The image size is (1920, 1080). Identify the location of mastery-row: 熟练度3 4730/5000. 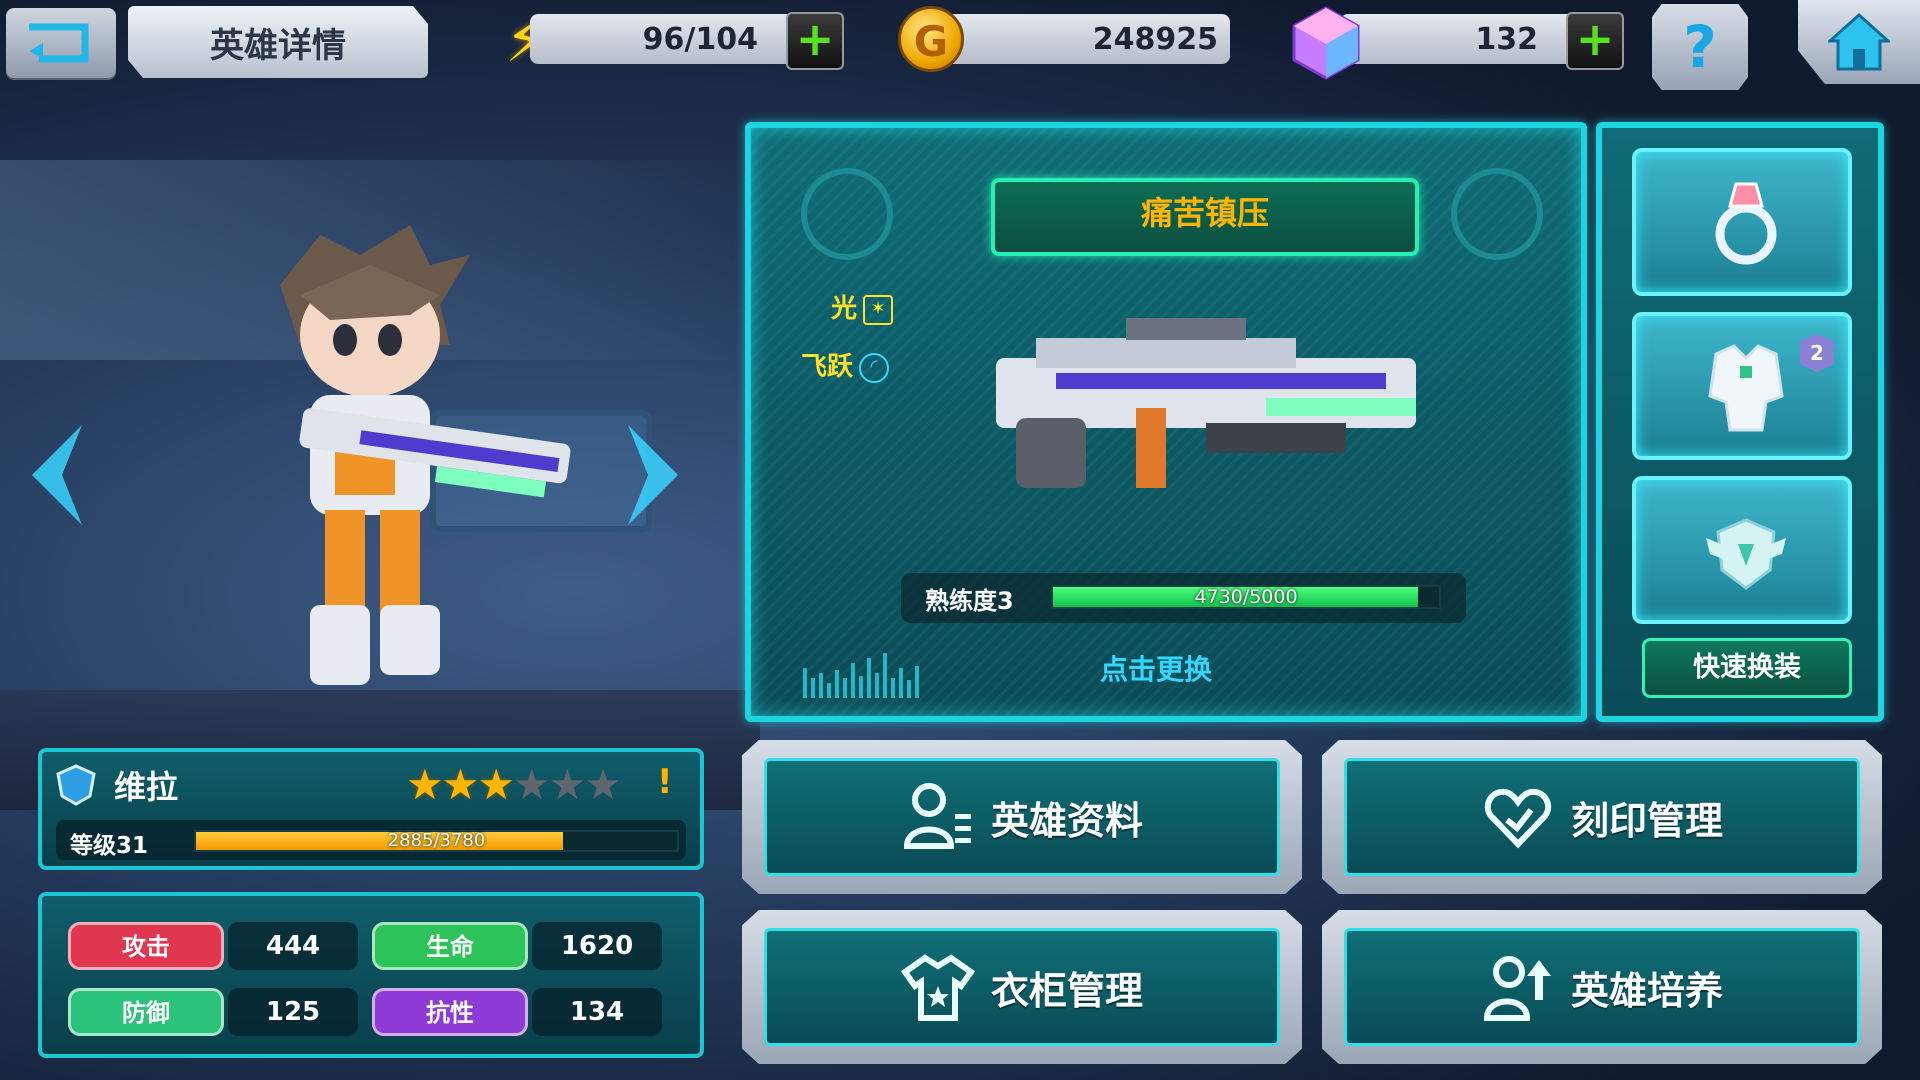
(1183, 598).